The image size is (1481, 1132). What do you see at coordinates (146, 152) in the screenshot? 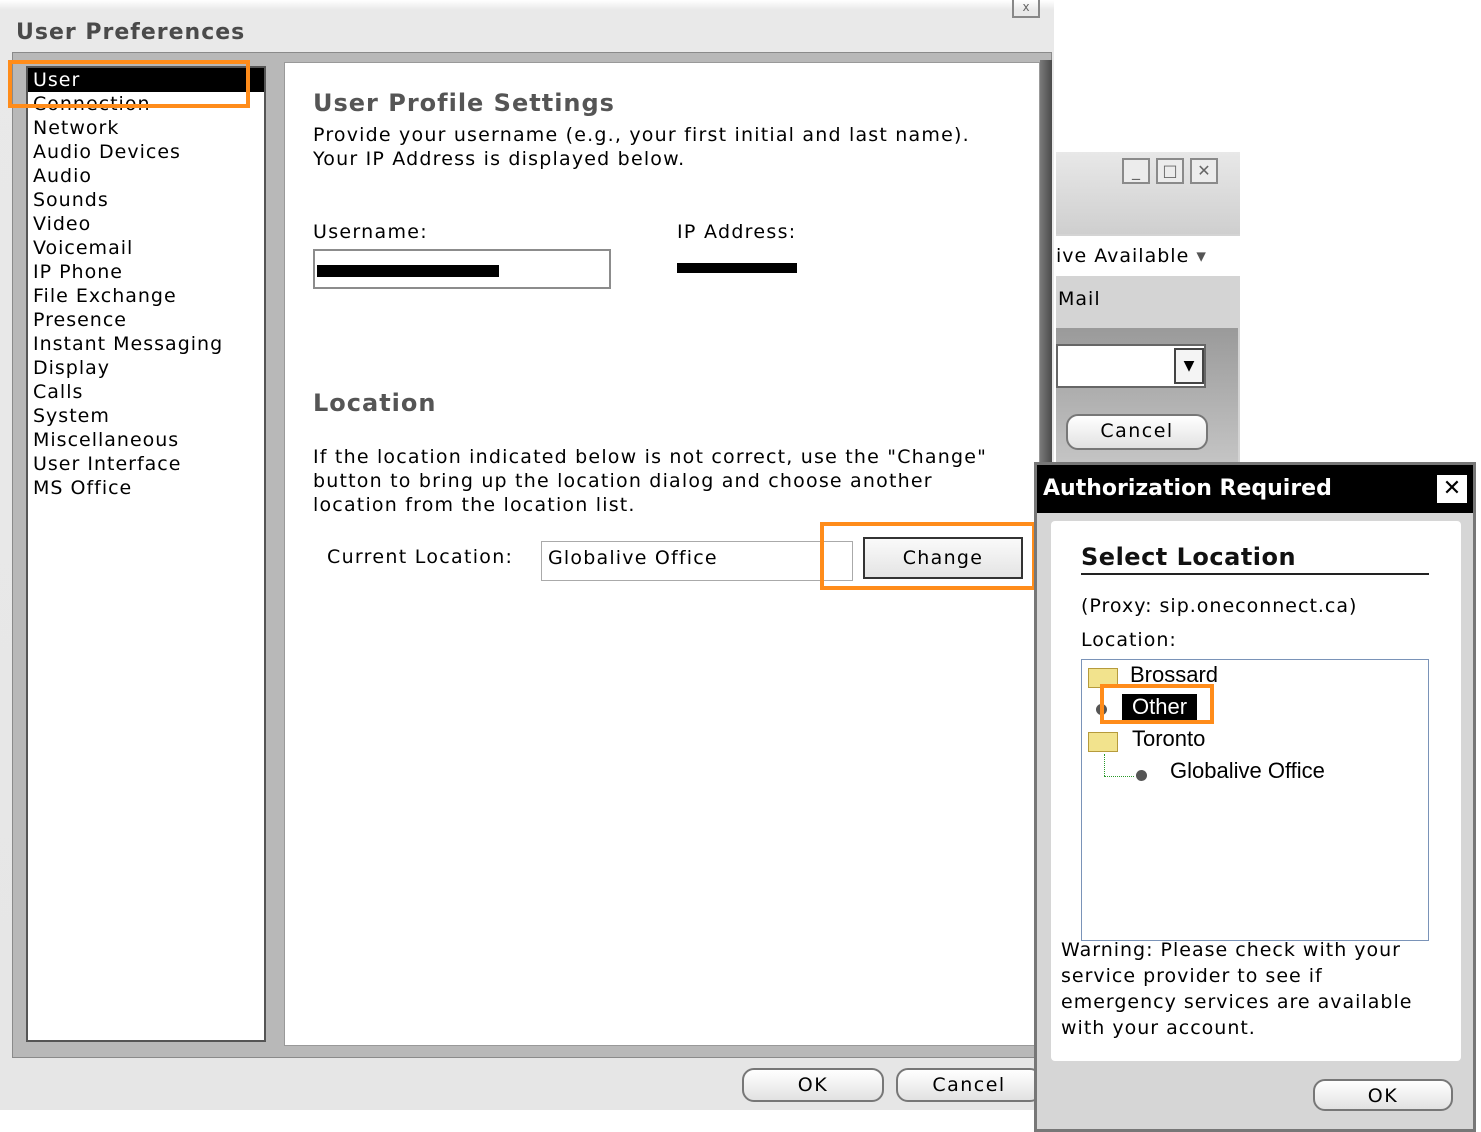
I see `nav-item-audio-devices: Audio Devices` at bounding box center [146, 152].